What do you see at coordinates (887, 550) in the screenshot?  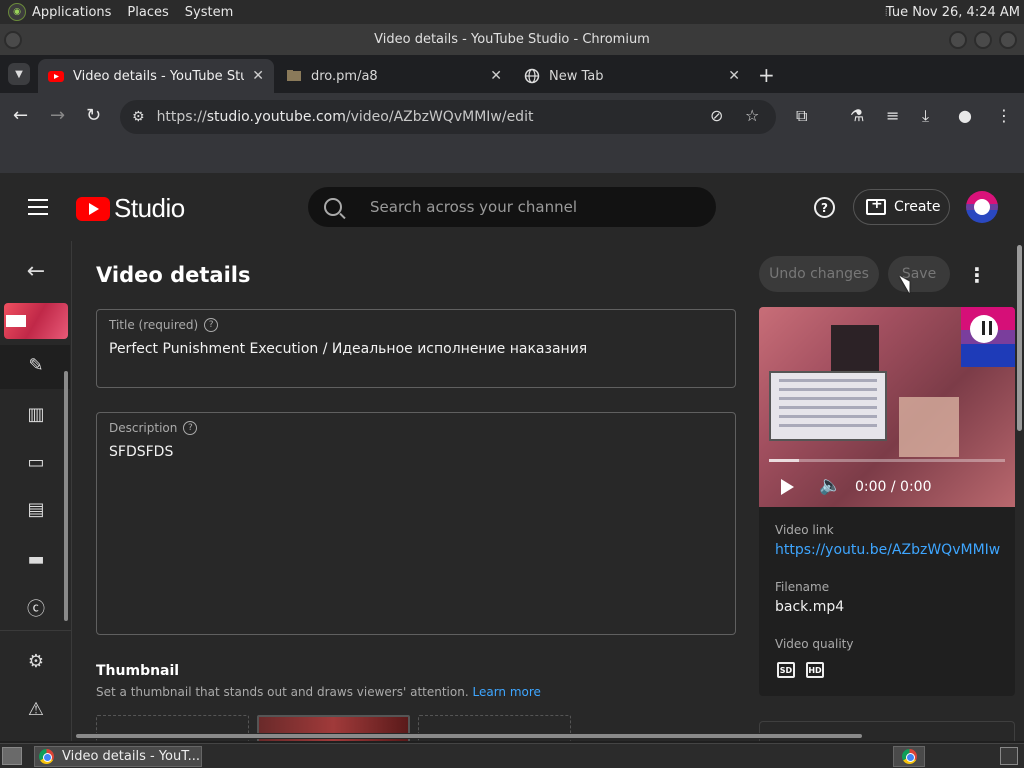 I see `video-link: https://youtu.be/AZbzWQvMMIw` at bounding box center [887, 550].